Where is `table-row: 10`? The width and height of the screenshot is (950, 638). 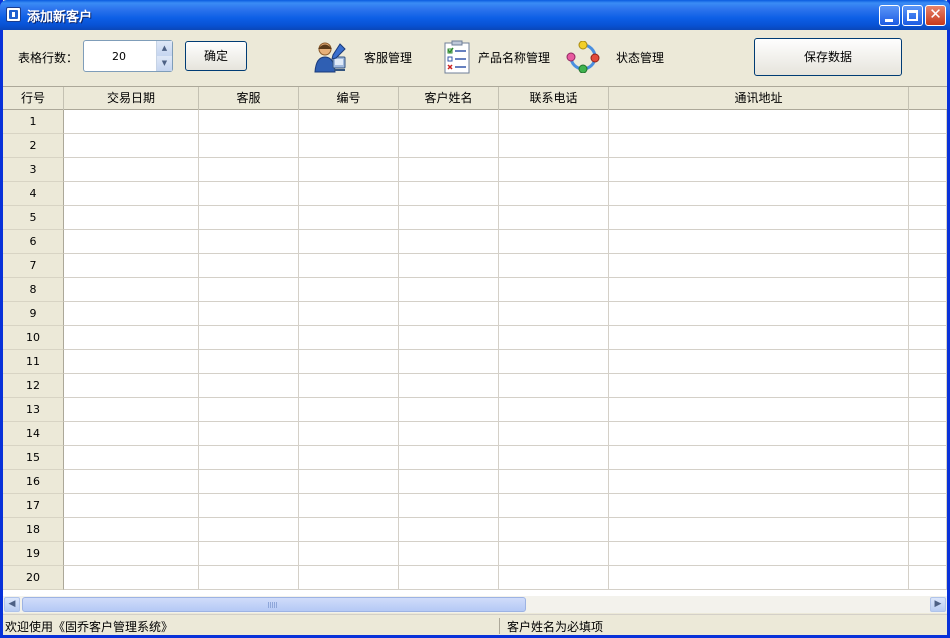 table-row: 10 is located at coordinates (475, 338).